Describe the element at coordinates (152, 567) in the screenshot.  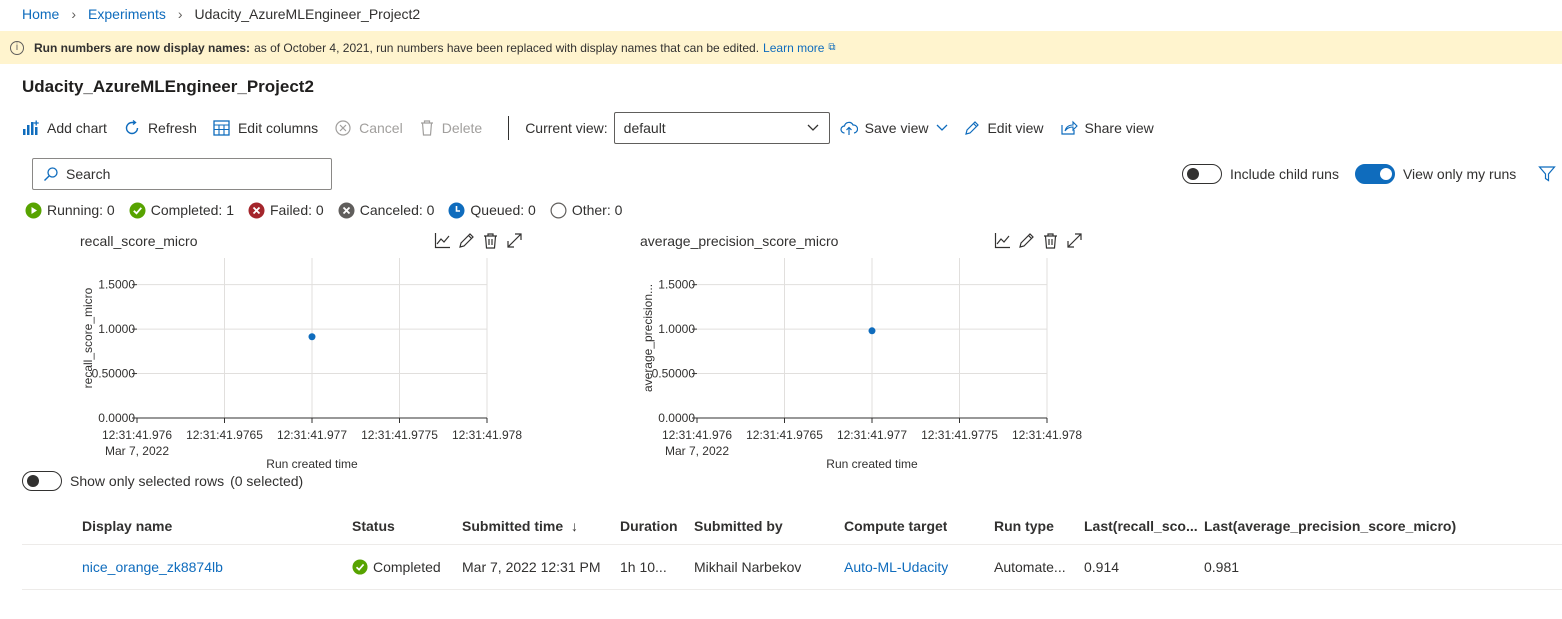
I see `run-display-name-link: nice_orange_zk8874lb` at that location.